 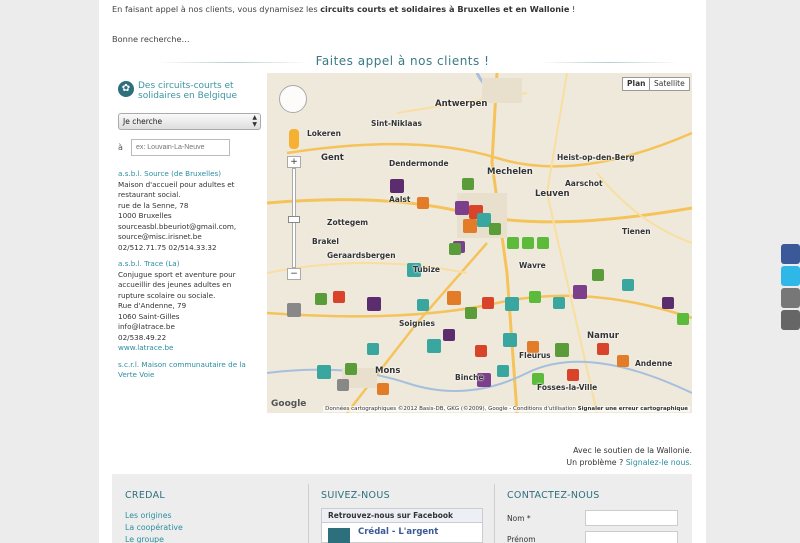 I want to click on zoom-in-button: +, so click(x=294, y=162).